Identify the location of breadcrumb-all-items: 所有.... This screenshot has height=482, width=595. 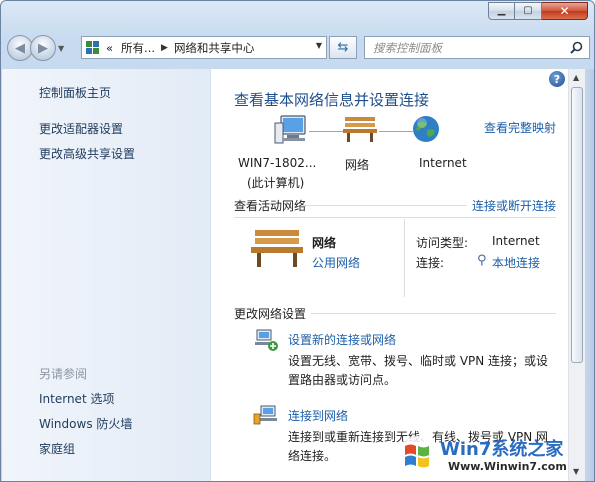
(138, 48).